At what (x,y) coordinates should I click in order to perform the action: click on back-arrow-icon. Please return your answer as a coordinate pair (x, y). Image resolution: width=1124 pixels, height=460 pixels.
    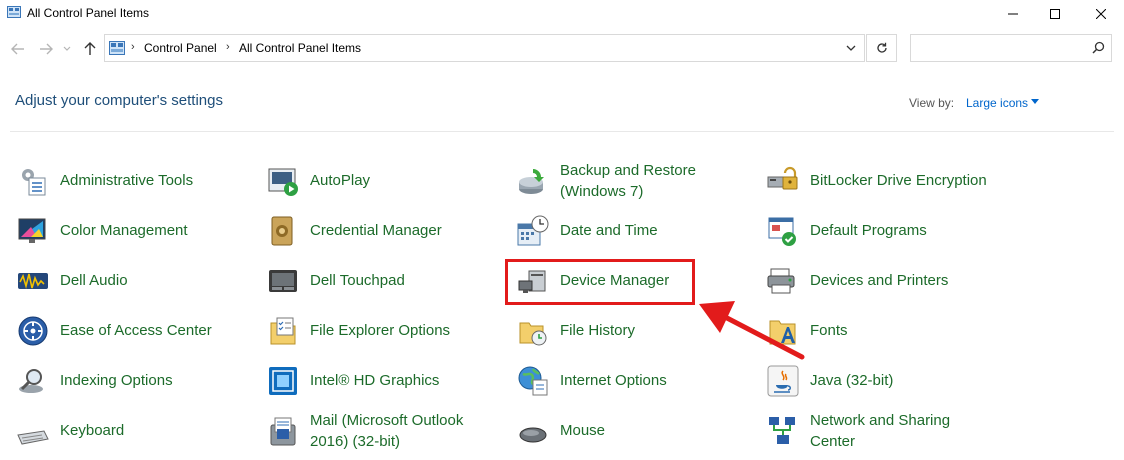
    Looking at the image, I should click on (17, 49).